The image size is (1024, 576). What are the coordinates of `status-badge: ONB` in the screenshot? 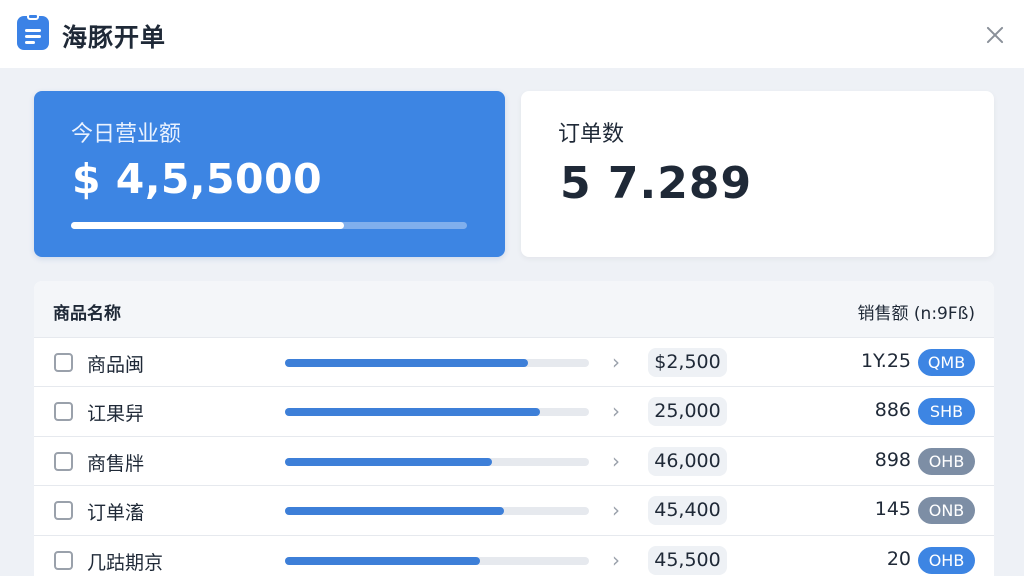 It's located at (946, 511).